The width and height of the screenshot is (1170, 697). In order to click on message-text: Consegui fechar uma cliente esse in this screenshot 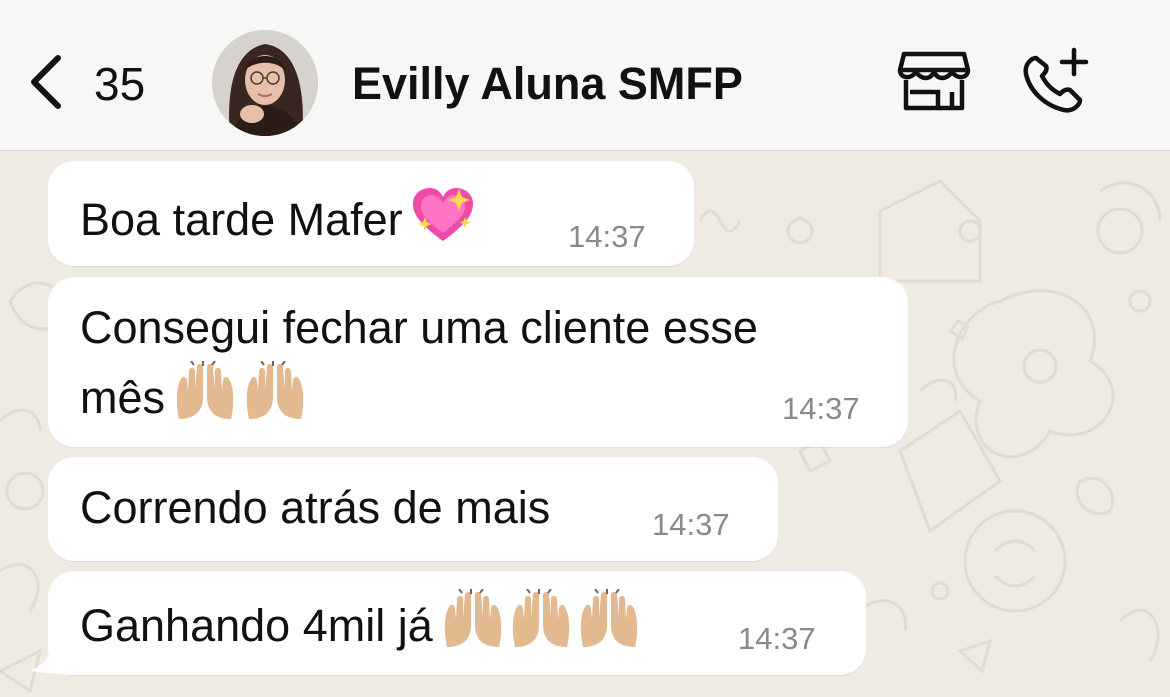, I will do `click(419, 327)`.